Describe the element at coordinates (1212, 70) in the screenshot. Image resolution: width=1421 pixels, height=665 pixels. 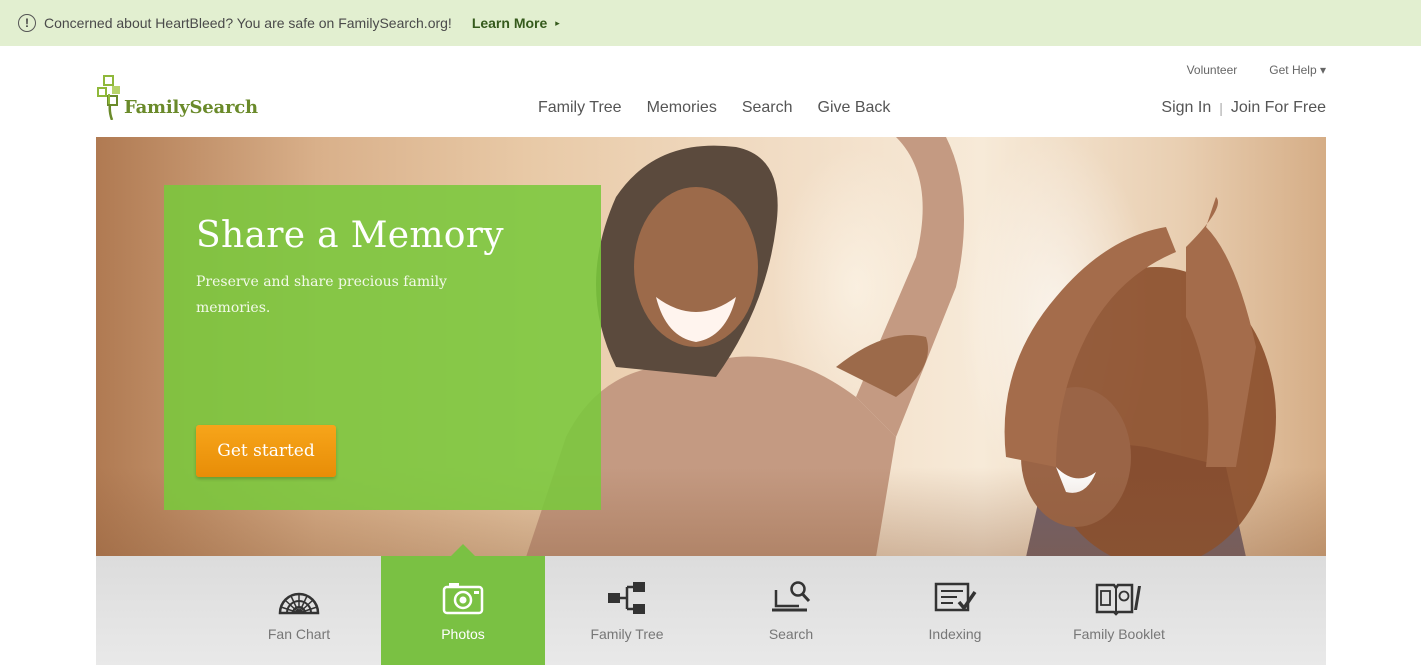
I see `volunteer-link: Volunteer` at that location.